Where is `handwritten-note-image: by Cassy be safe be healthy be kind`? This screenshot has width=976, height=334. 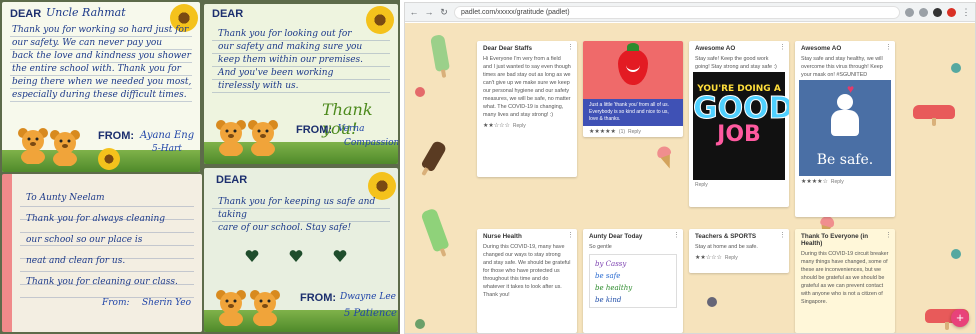
handwritten-note-image: by Cassy be safe be healthy be kind is located at coordinates (633, 281).